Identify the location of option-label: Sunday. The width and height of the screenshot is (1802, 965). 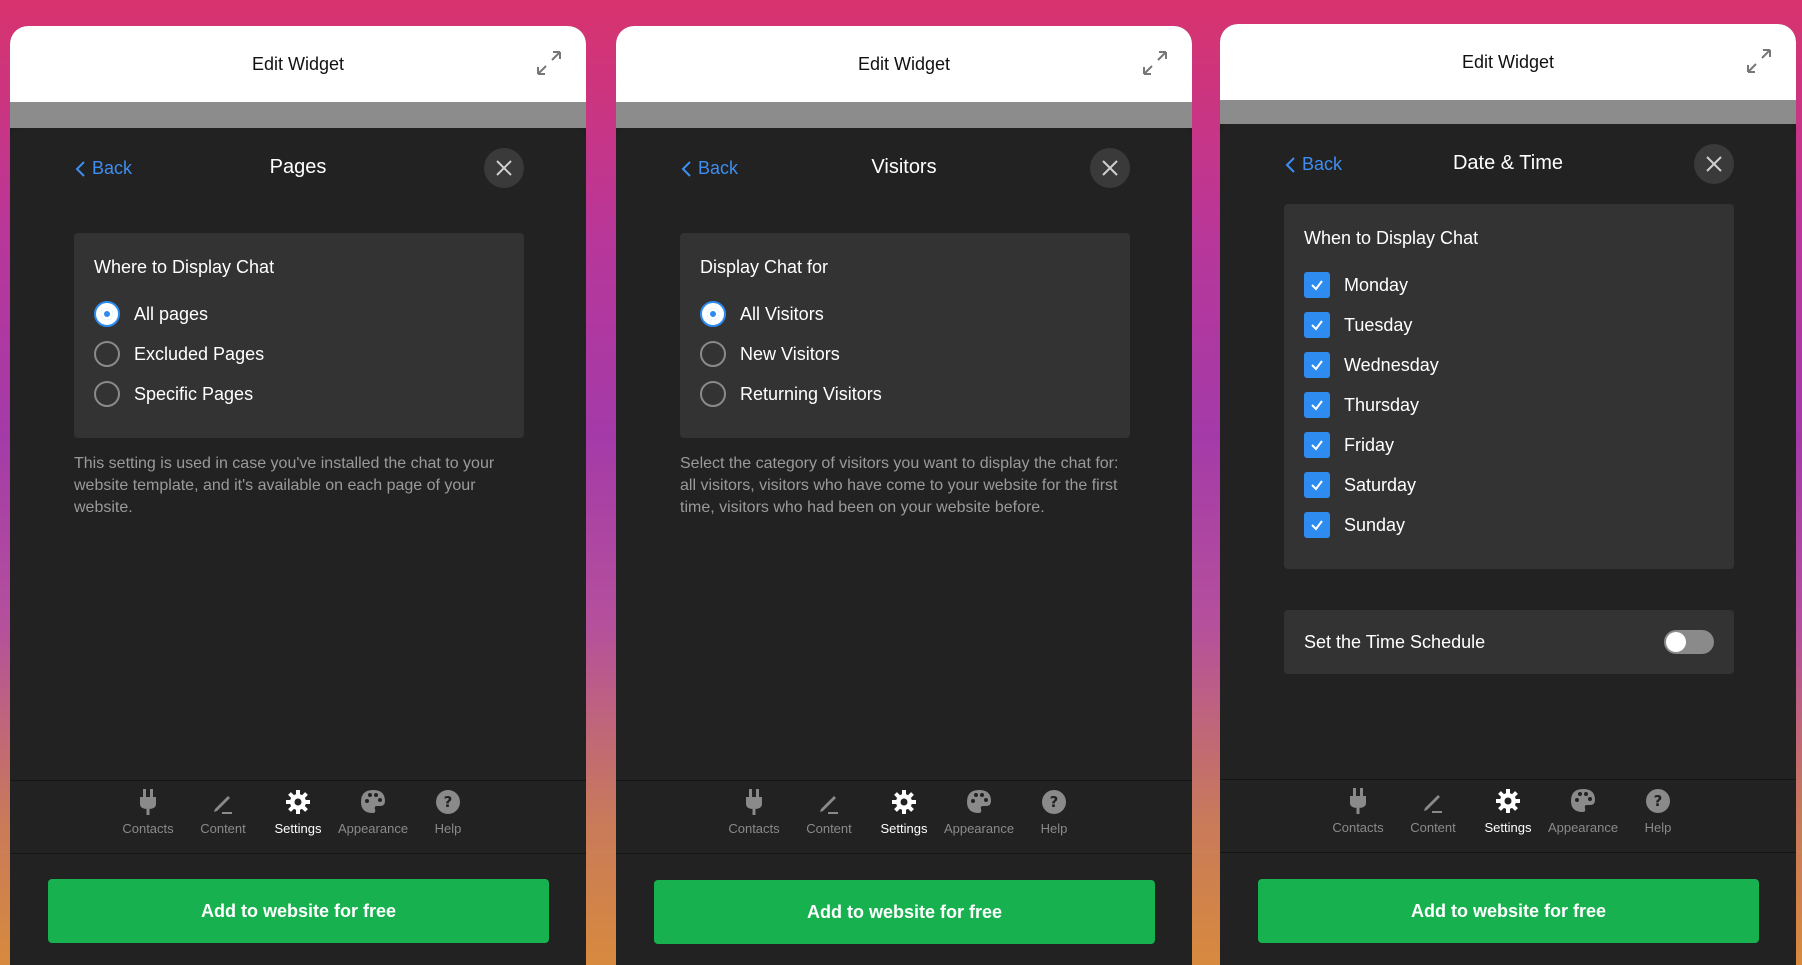
(1375, 524).